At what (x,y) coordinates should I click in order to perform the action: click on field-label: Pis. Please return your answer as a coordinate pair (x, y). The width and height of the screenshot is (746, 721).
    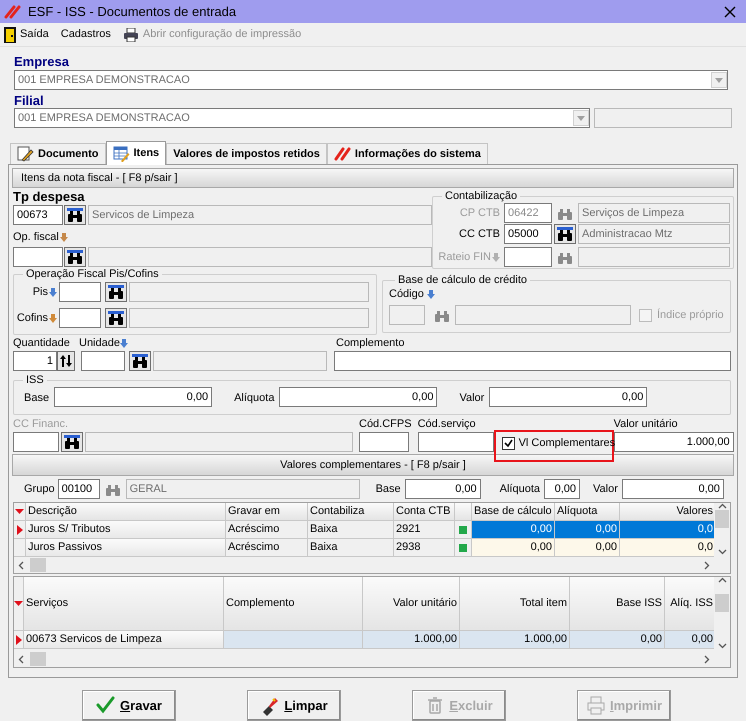
    Looking at the image, I should click on (40, 292).